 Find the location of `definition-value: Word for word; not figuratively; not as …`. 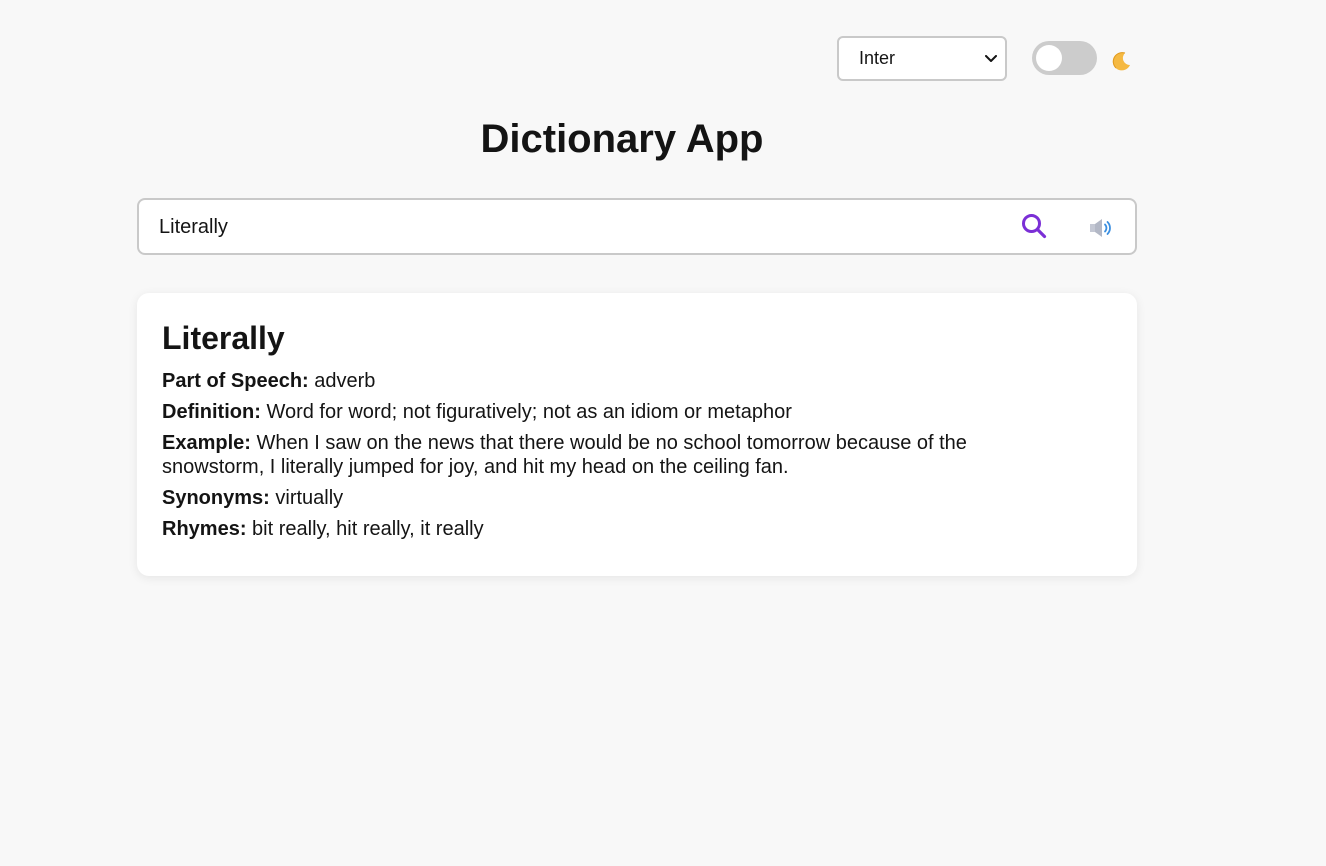

definition-value: Word for word; not figuratively; not as … is located at coordinates (529, 412).